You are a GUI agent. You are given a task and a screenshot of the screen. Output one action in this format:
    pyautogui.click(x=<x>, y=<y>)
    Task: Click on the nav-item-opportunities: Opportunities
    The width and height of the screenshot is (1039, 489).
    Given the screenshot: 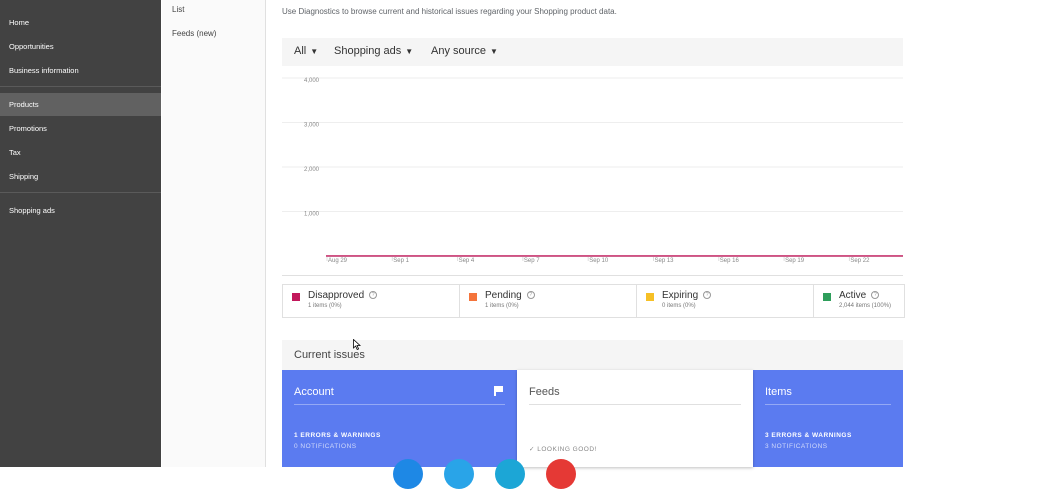 What is the action you would take?
    pyautogui.click(x=31, y=46)
    